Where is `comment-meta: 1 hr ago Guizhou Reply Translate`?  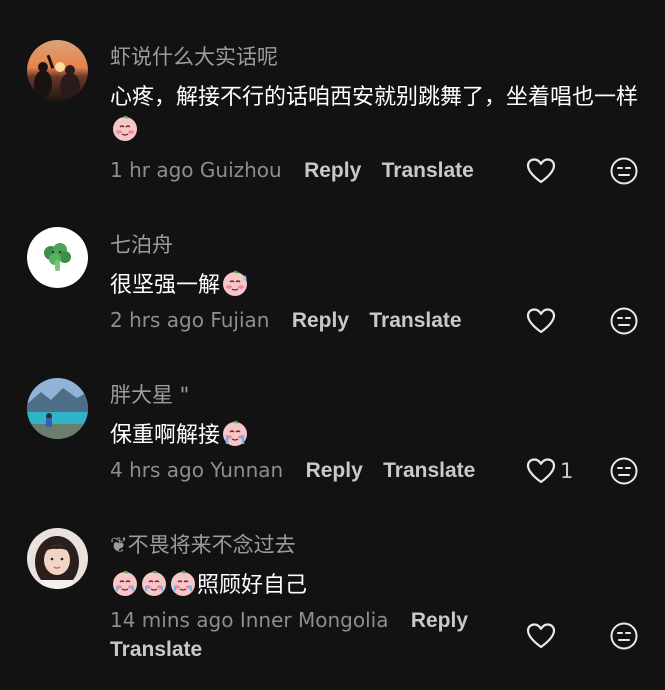
comment-meta: 1 hr ago Guizhou Reply Translate is located at coordinates (292, 170).